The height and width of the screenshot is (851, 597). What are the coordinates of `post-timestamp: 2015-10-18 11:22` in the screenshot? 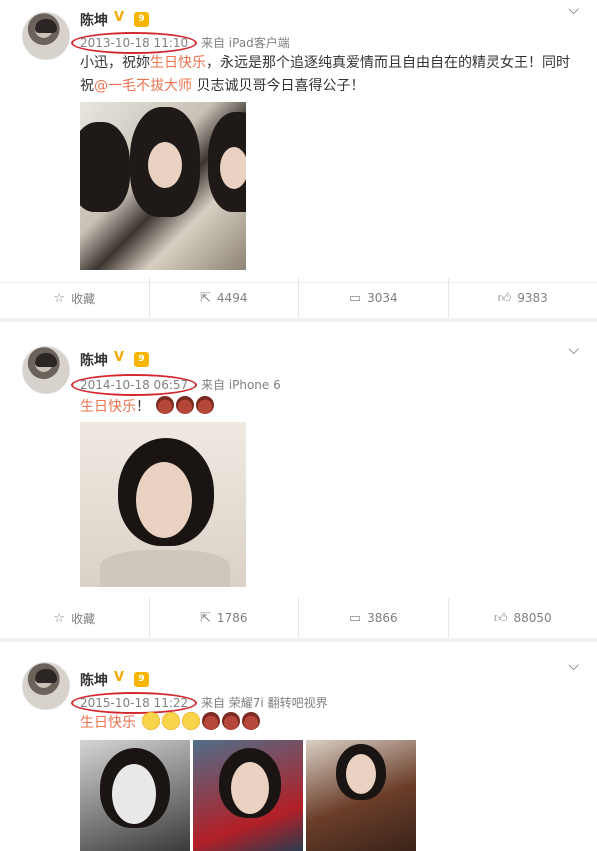 It's located at (134, 703).